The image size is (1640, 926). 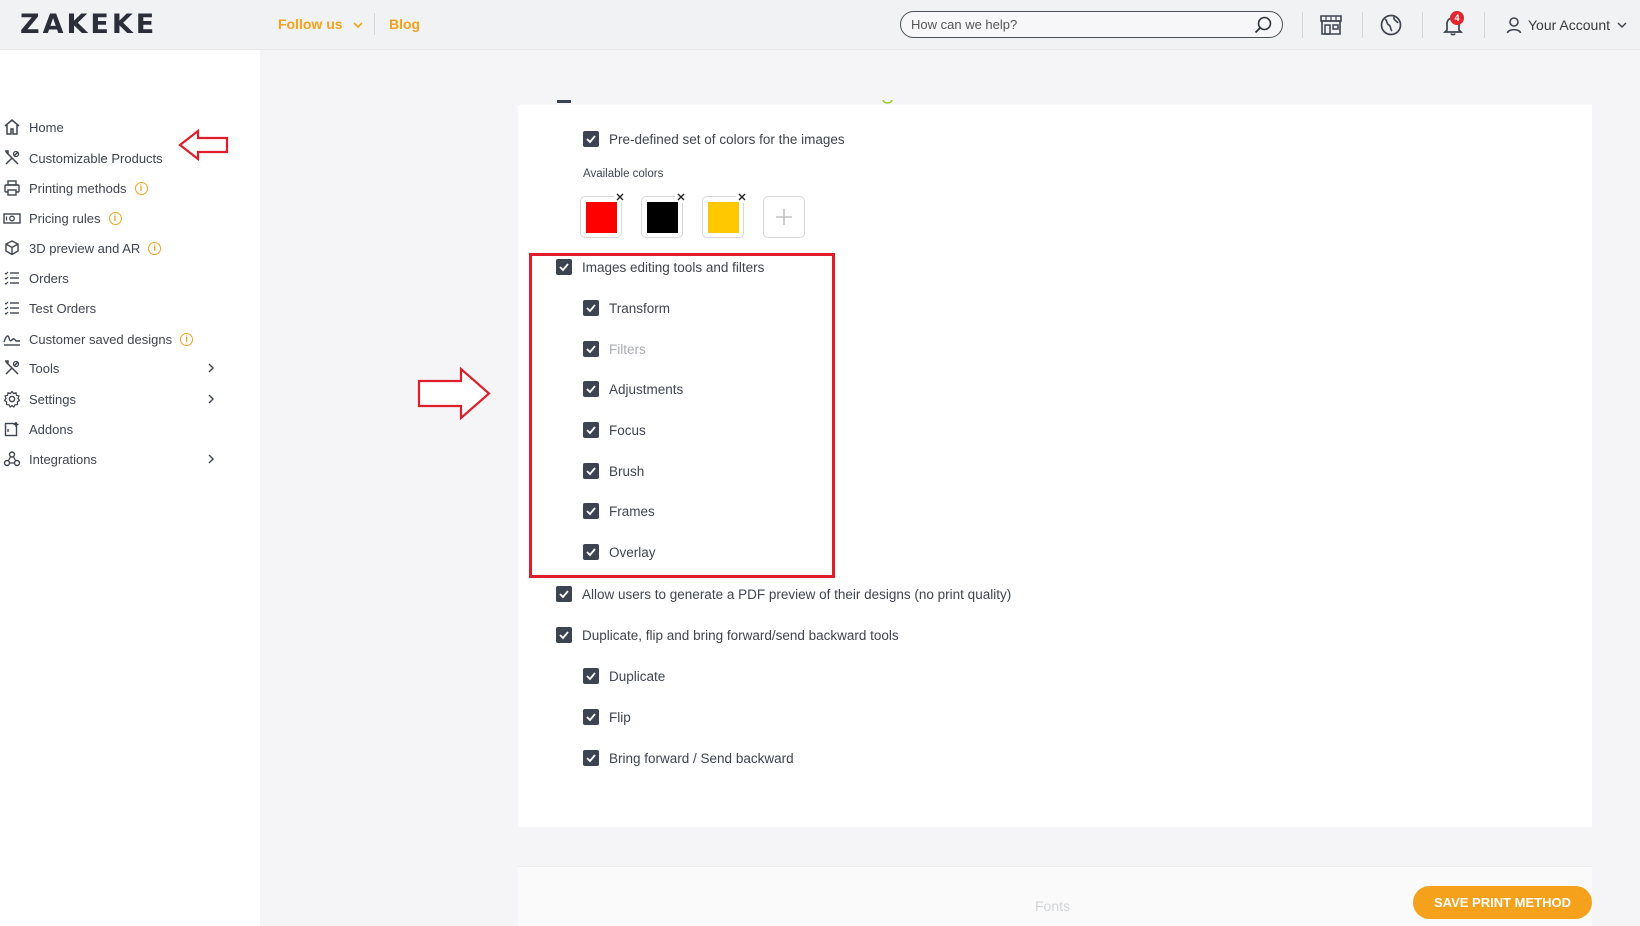 I want to click on sidebar-item-printing-methods: Printing methods i, so click(x=115, y=188).